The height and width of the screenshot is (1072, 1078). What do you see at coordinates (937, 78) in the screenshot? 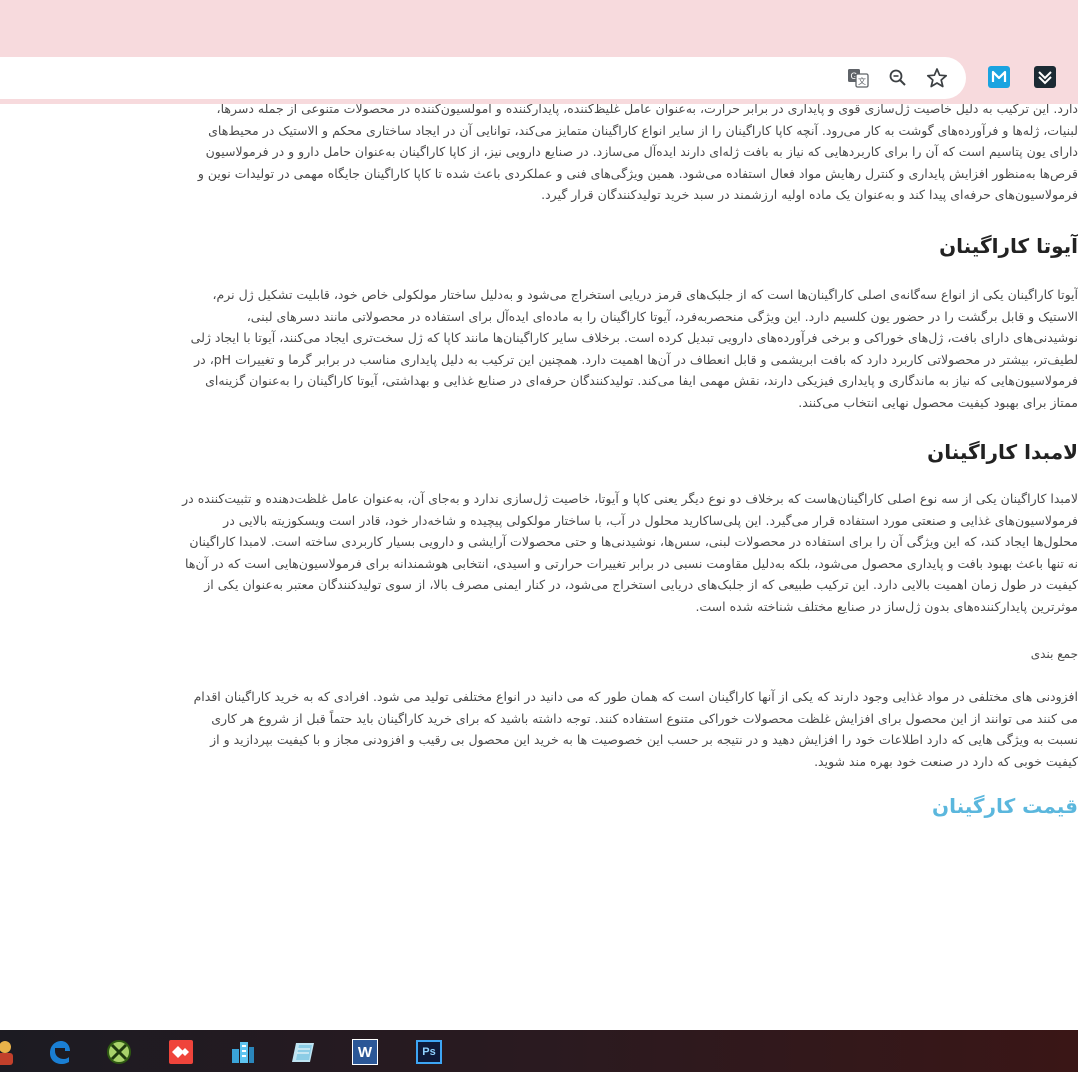
I see `bookmark-star-icon` at bounding box center [937, 78].